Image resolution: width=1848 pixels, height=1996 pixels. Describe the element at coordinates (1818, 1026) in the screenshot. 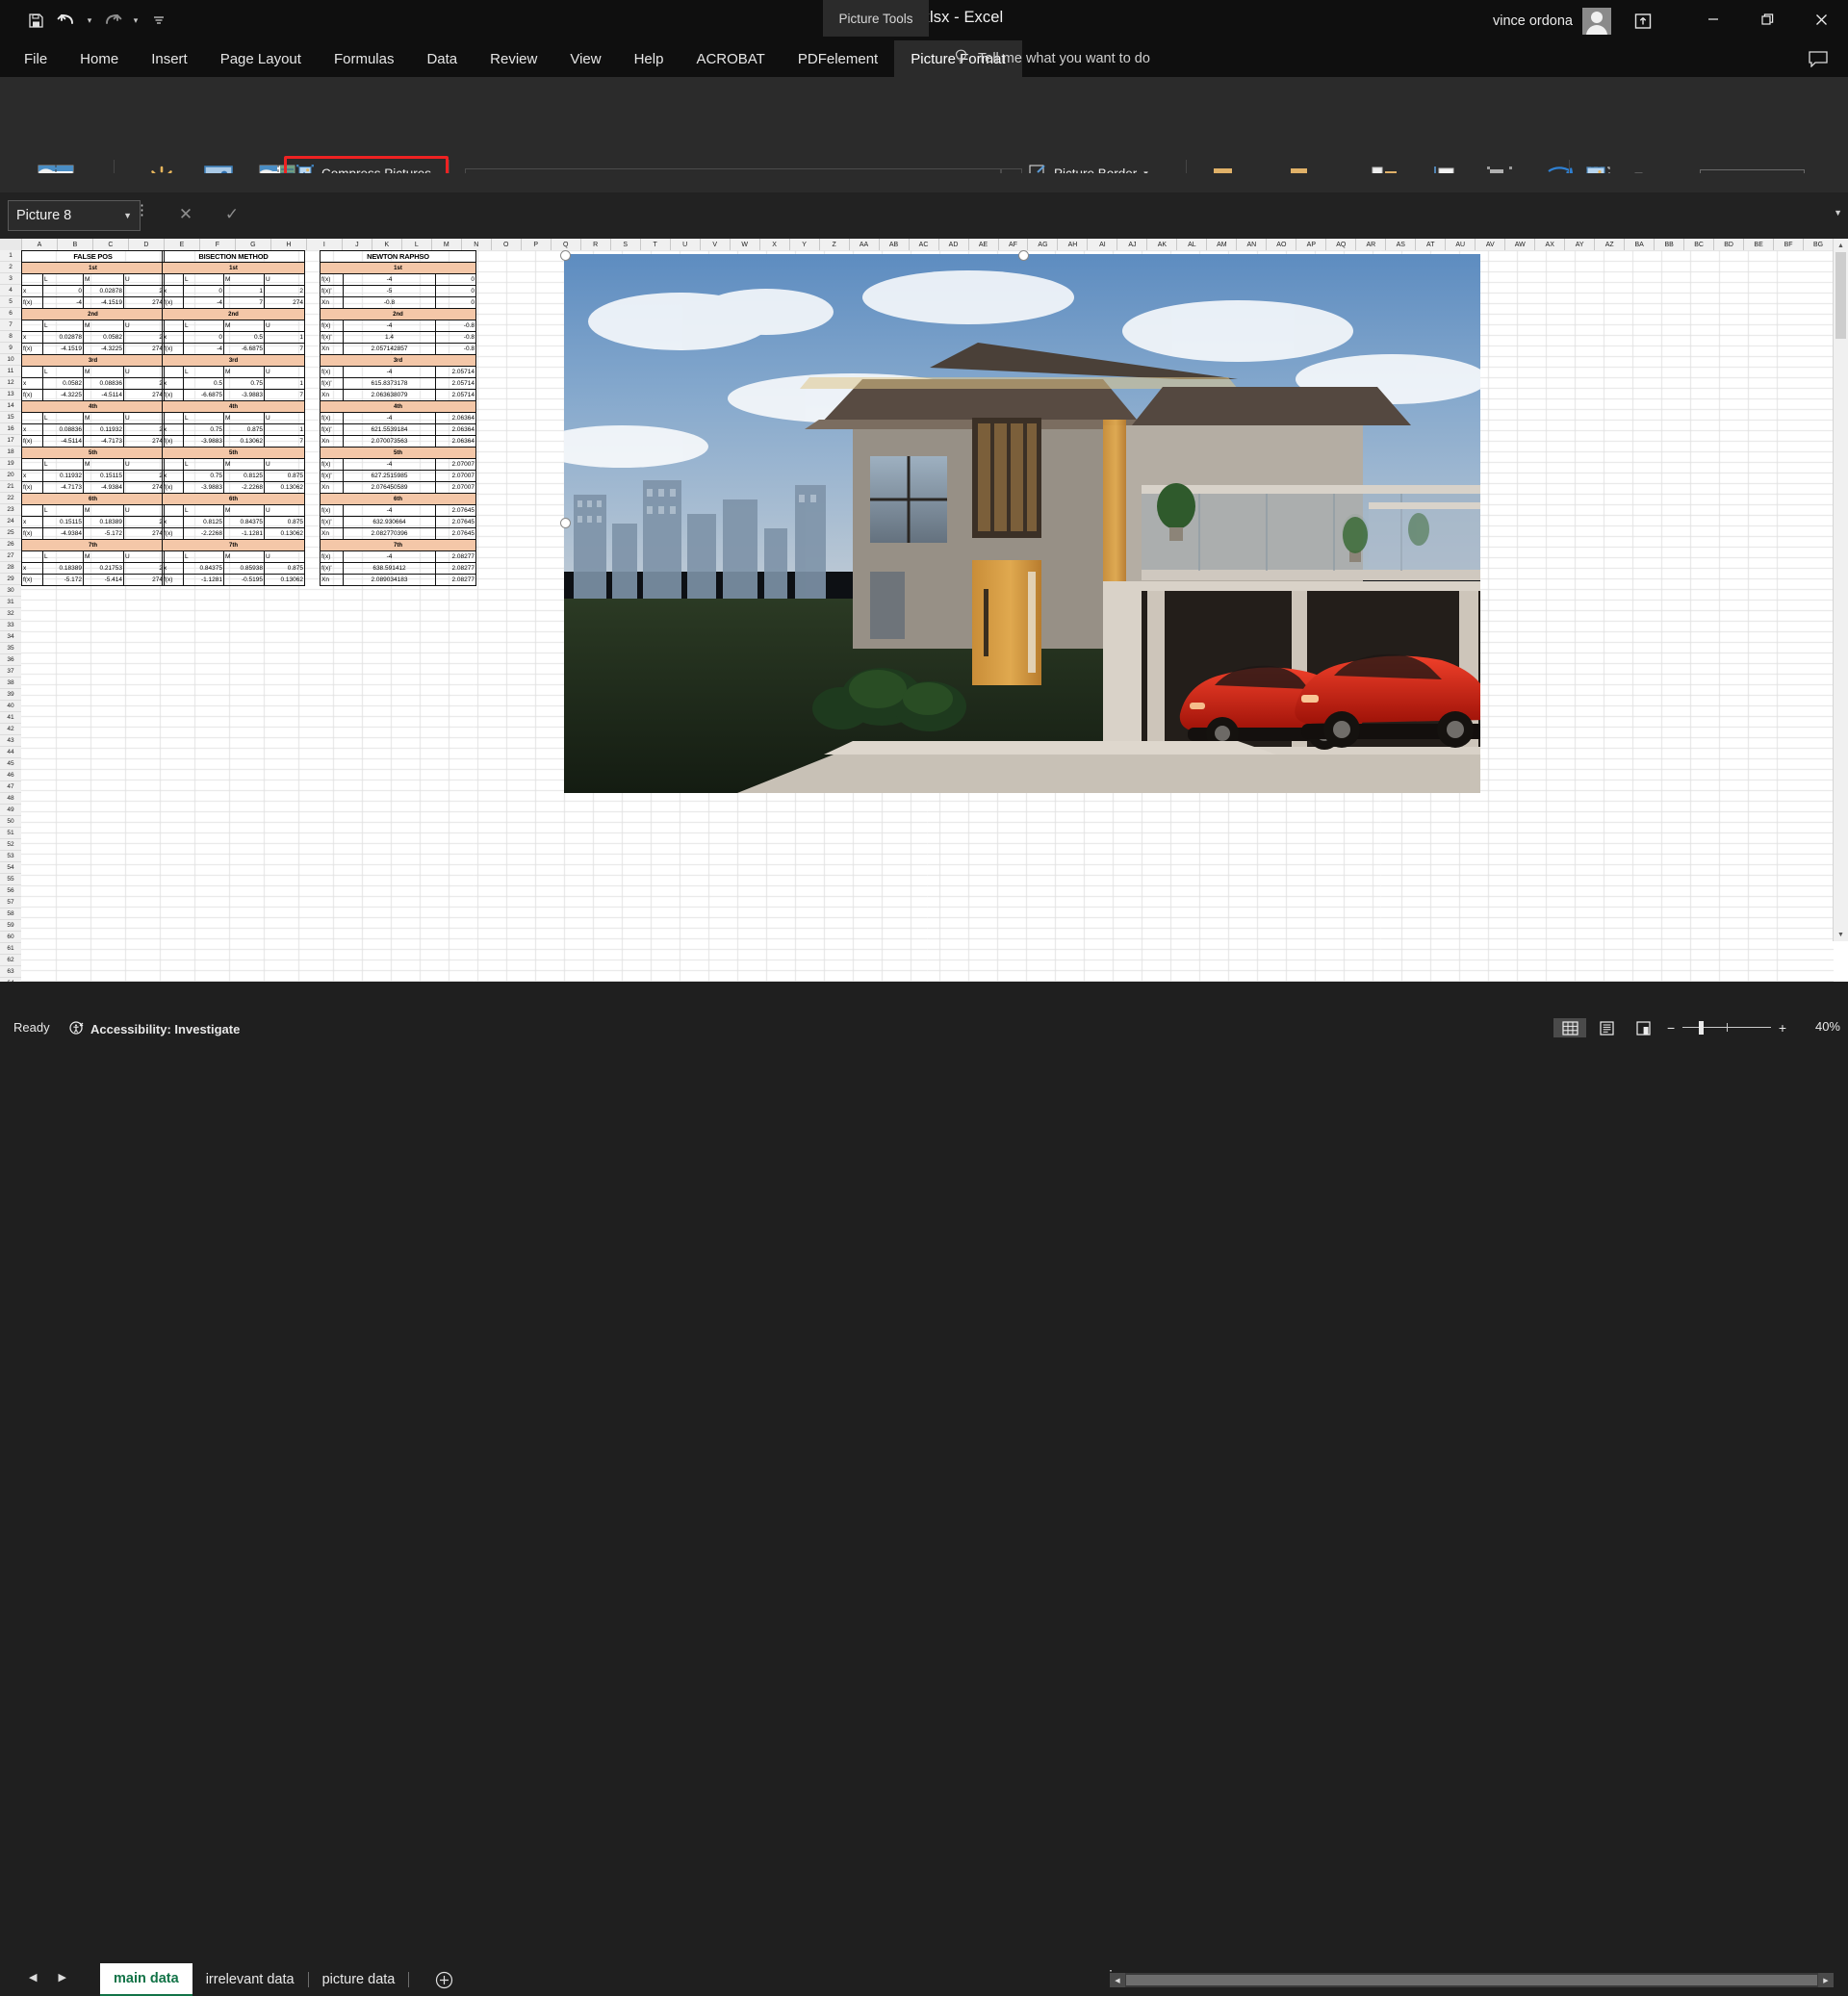

I see `zoom-percent: 40%` at that location.